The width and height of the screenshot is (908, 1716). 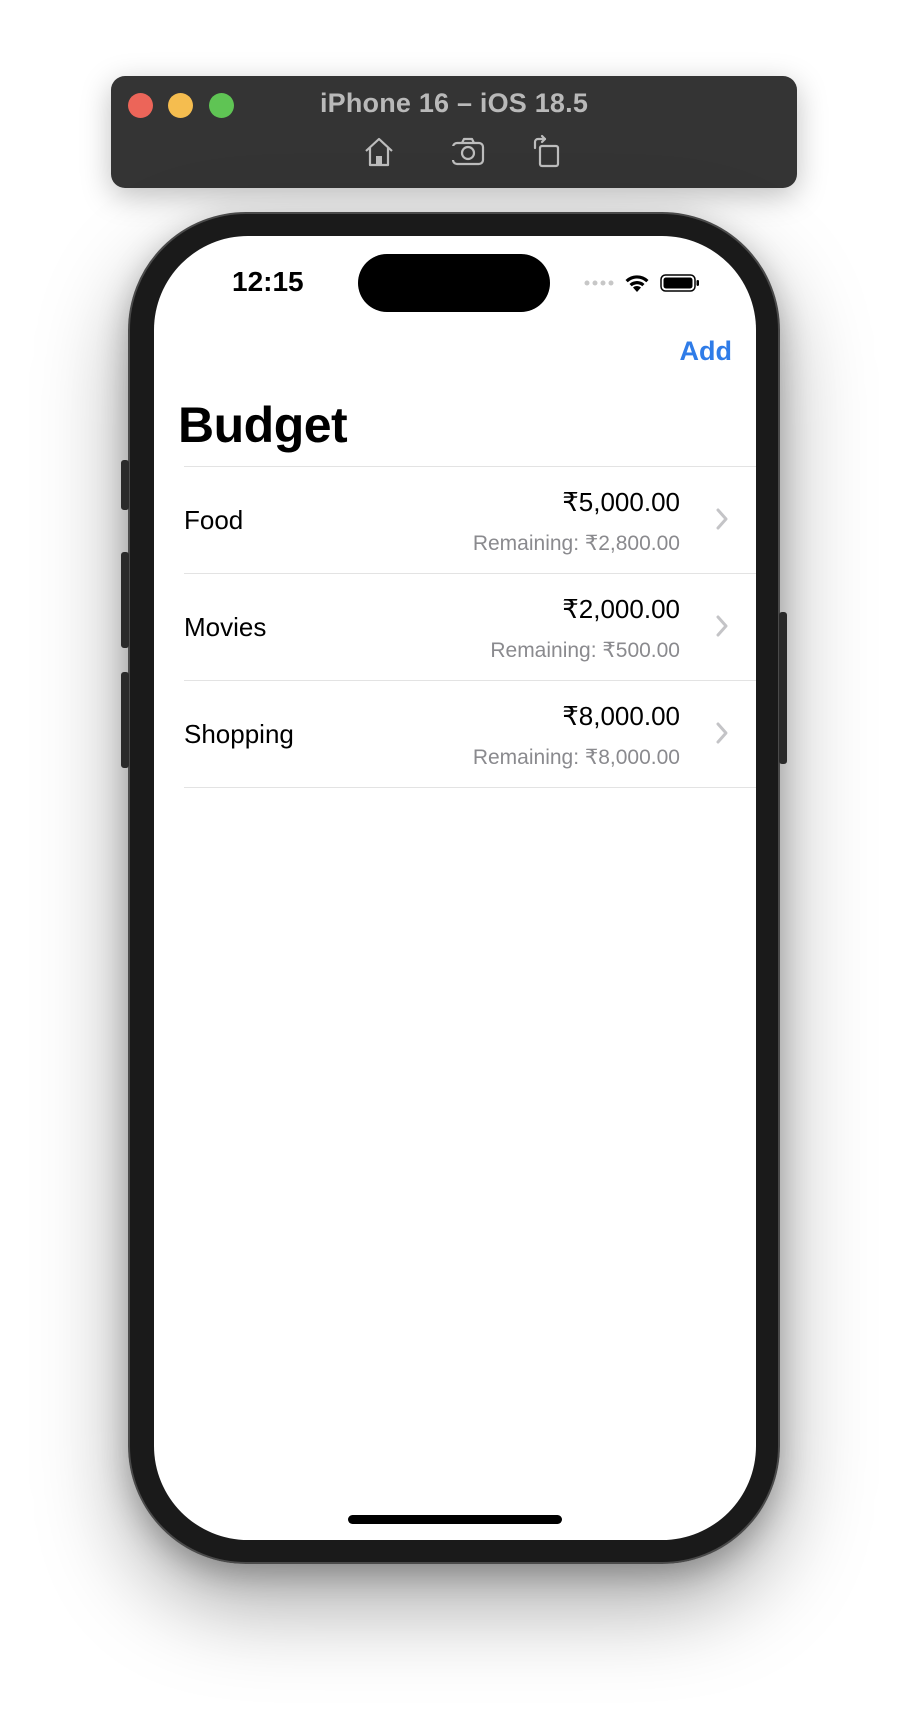 I want to click on volume-down-button, so click(x=125, y=720).